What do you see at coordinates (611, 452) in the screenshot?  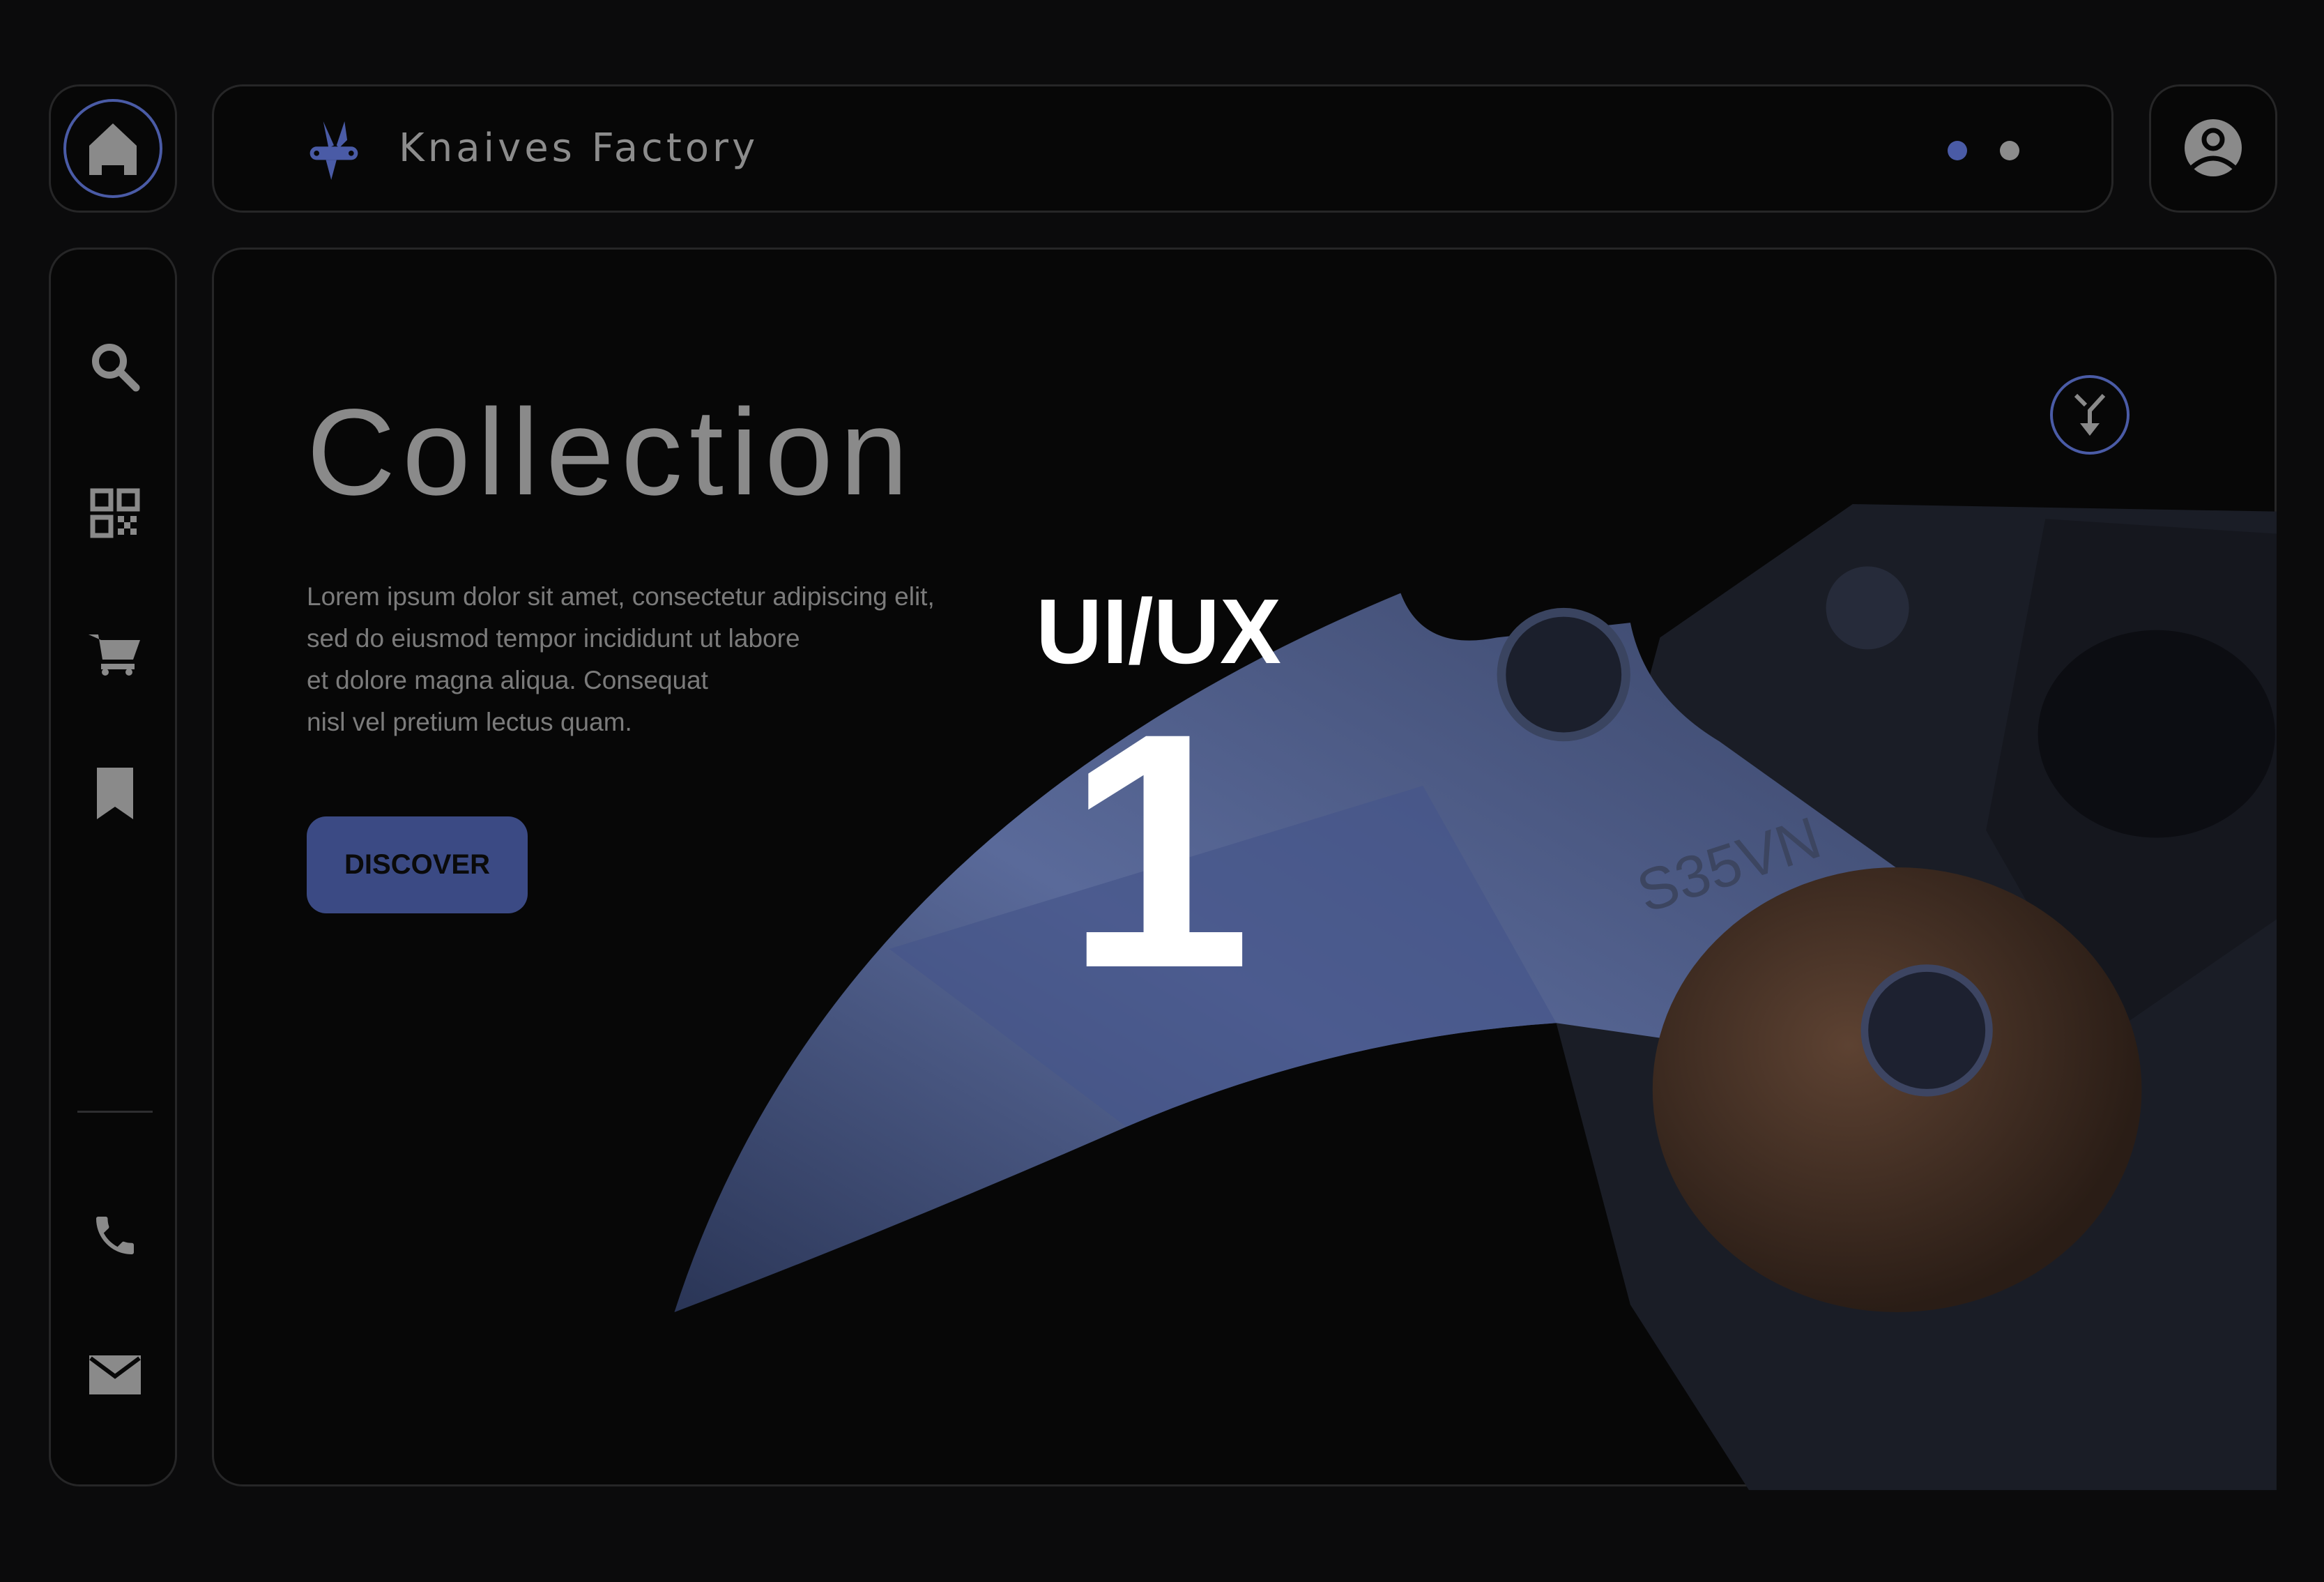 I see `page-title: Collection` at bounding box center [611, 452].